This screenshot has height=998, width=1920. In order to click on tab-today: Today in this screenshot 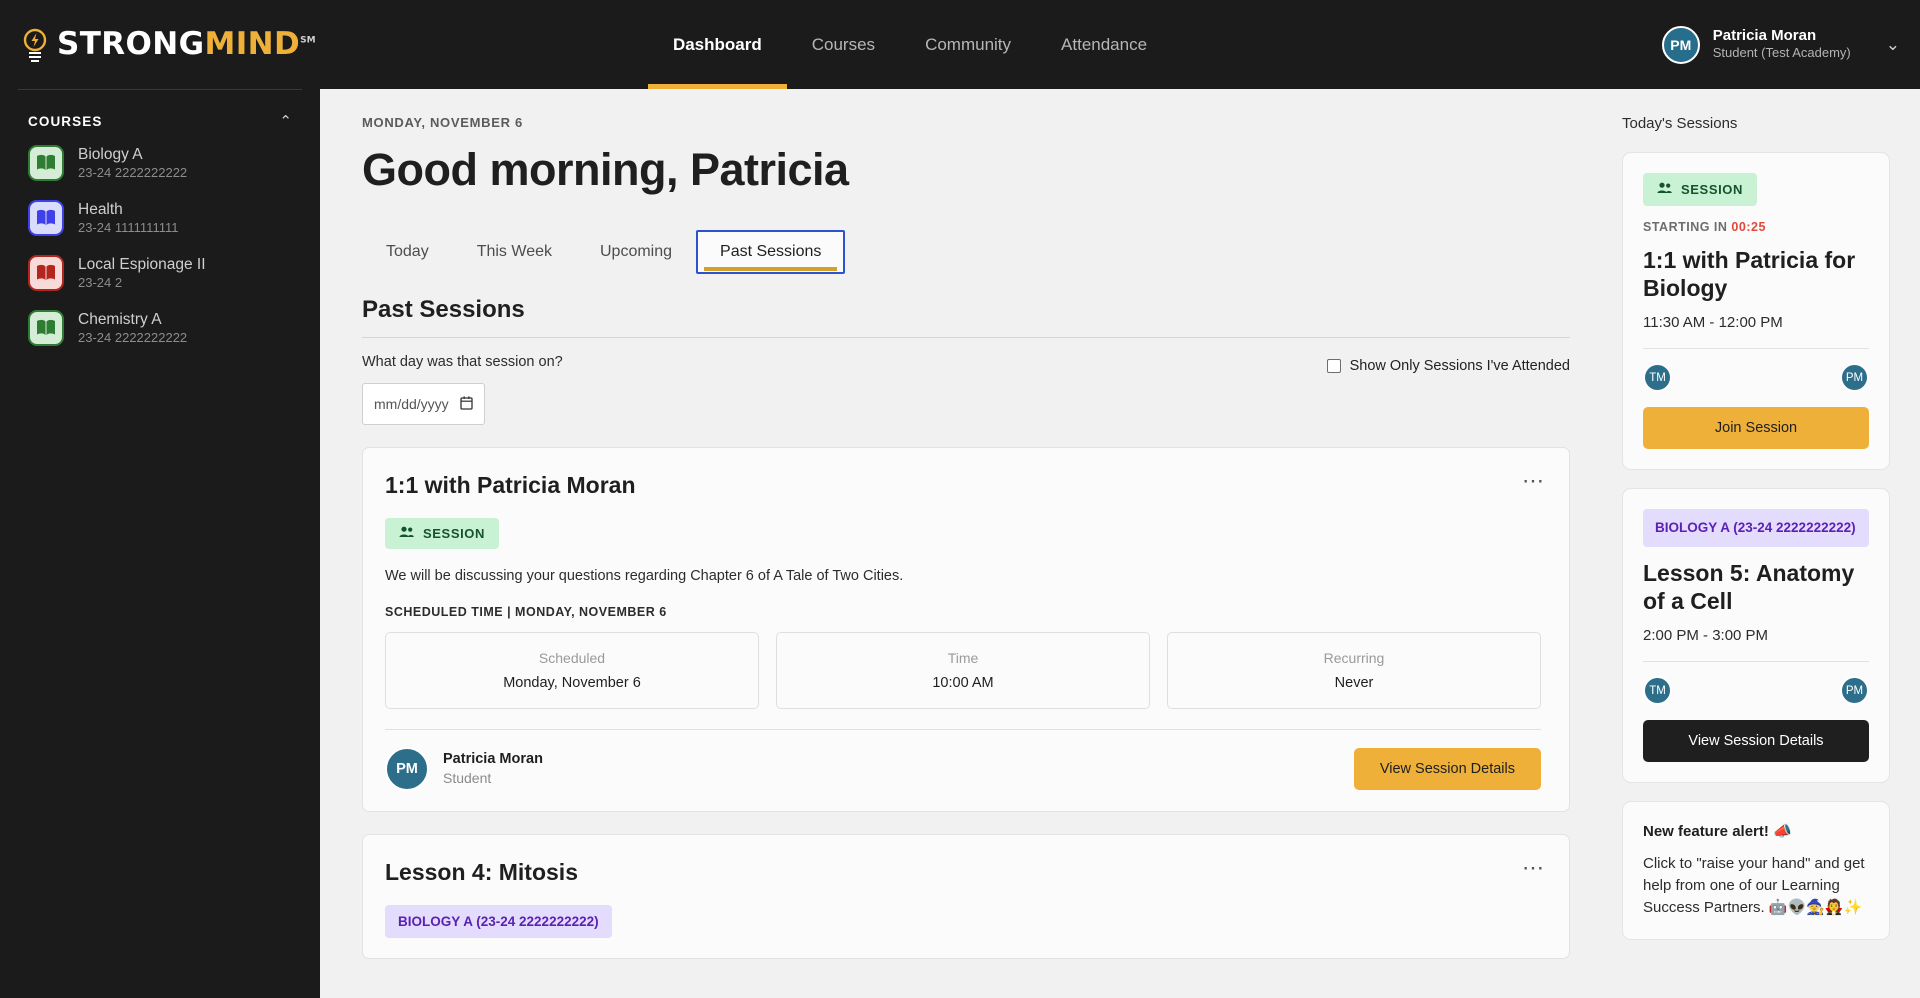, I will do `click(407, 252)`.